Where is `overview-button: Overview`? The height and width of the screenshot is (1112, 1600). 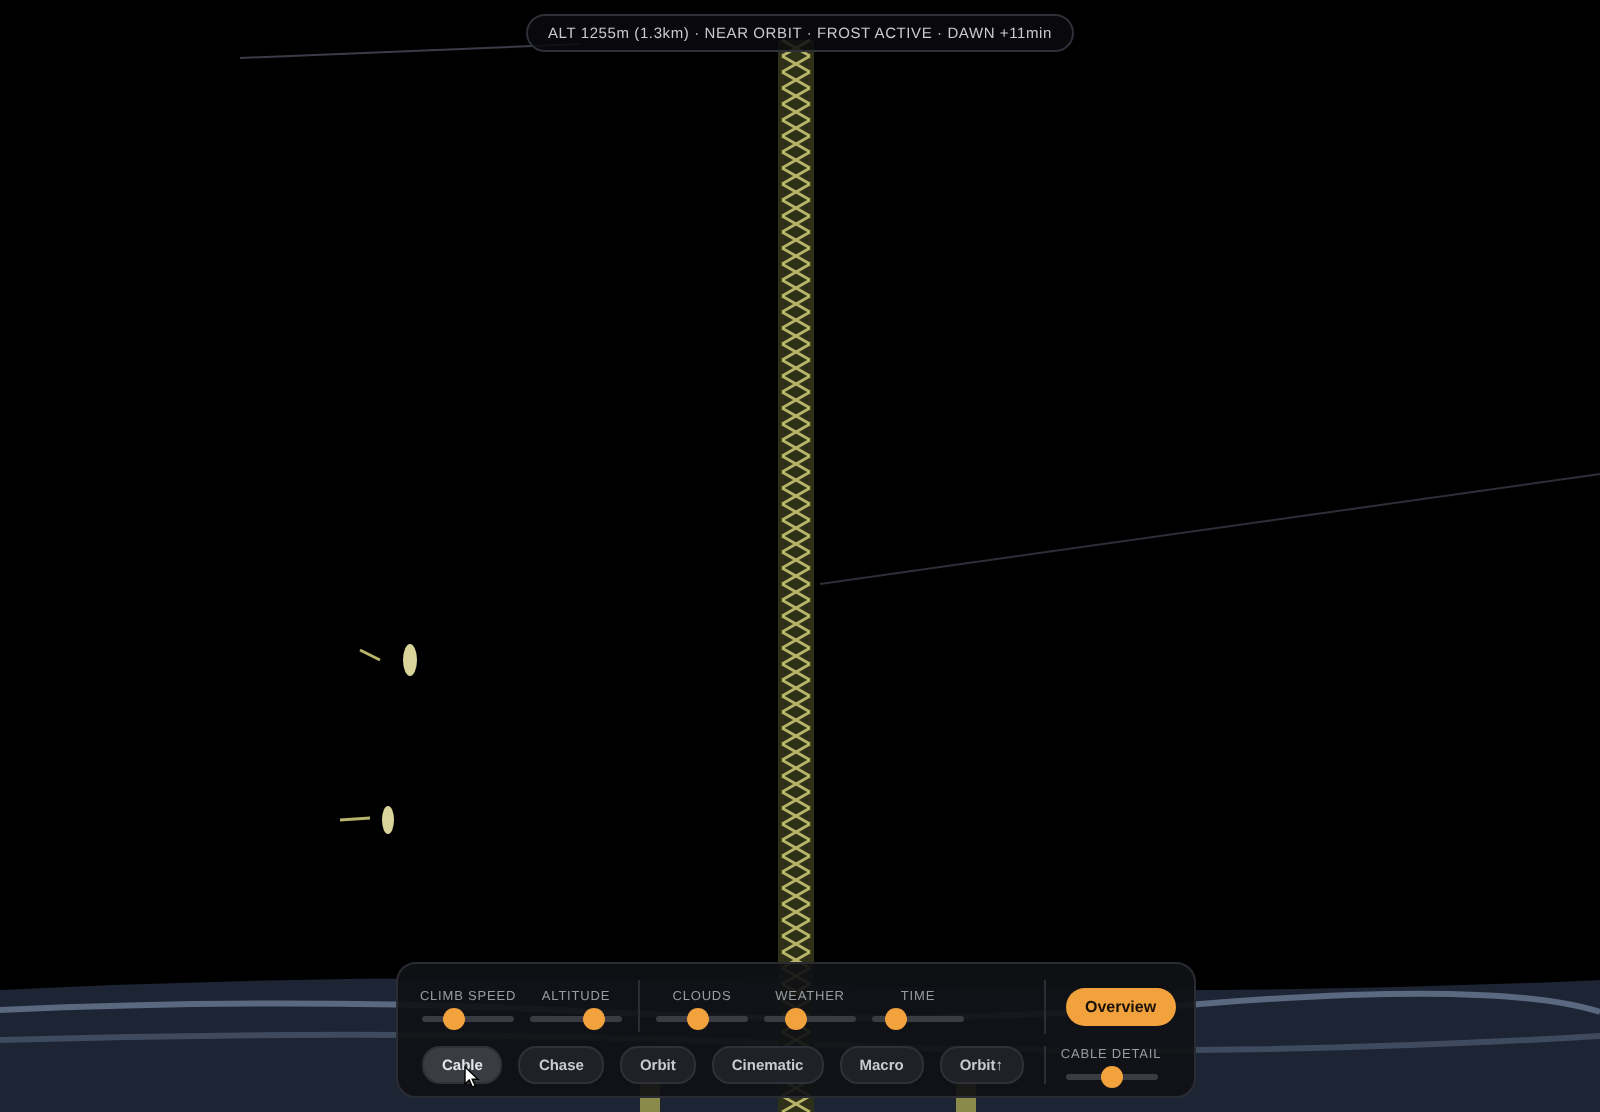 overview-button: Overview is located at coordinates (1121, 1006).